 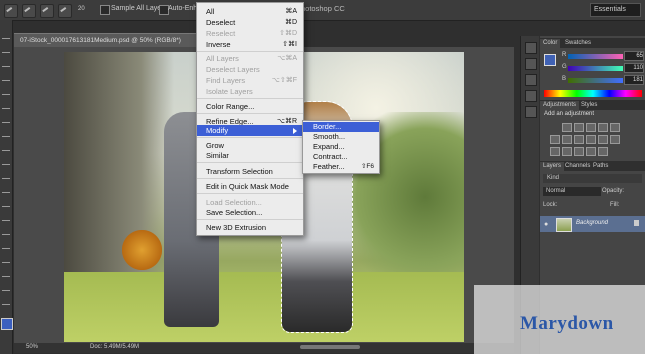 What do you see at coordinates (531, 96) in the screenshot?
I see `character-icon` at bounding box center [531, 96].